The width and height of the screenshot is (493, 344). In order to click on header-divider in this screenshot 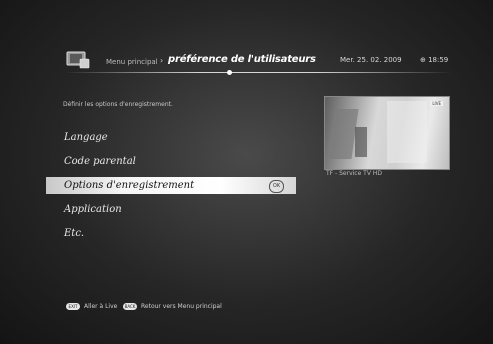, I will do `click(258, 72)`.